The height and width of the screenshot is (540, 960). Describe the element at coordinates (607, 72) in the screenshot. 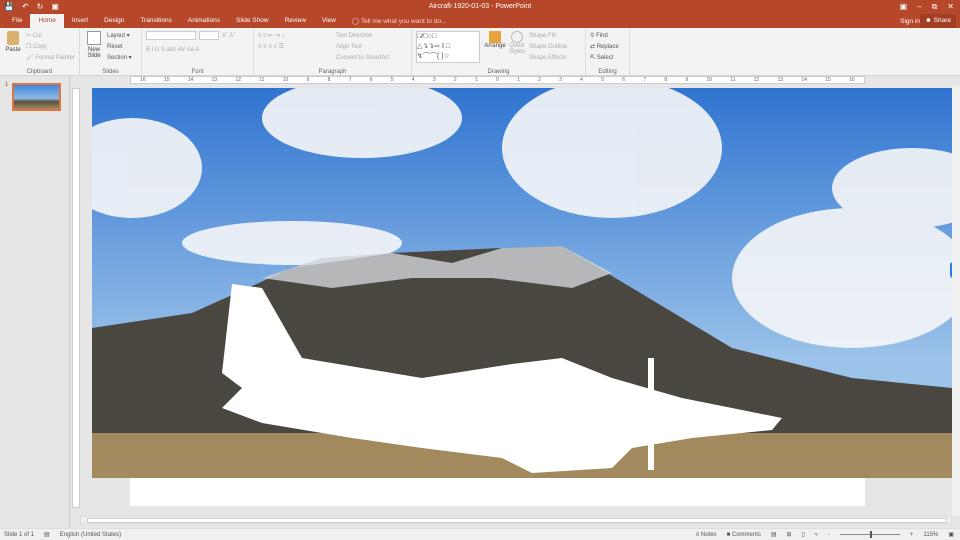

I see `group-label: Editing` at that location.